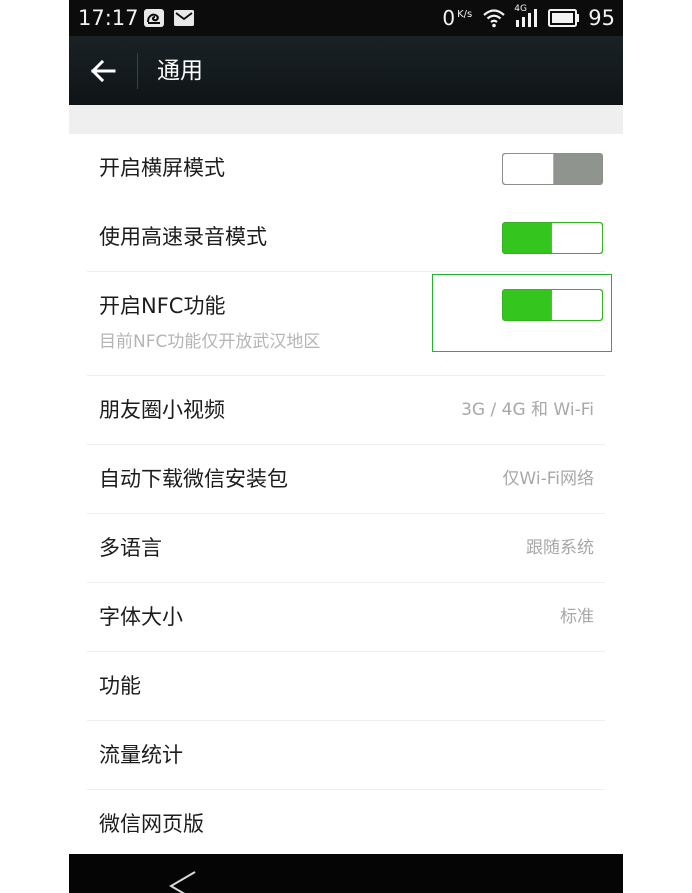 The height and width of the screenshot is (893, 692). Describe the element at coordinates (527, 410) in the screenshot. I see `setting-value: 3G / 4G 和 Wi-Fi` at that location.